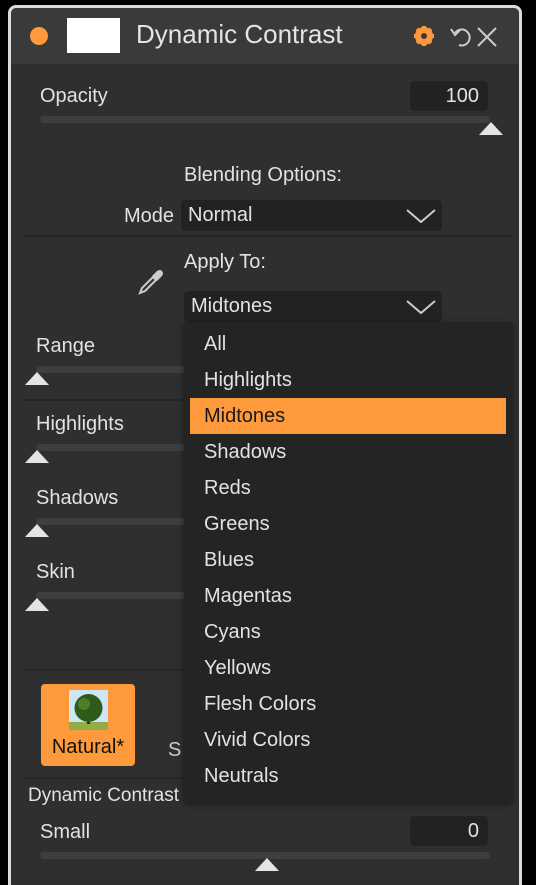 This screenshot has width=536, height=885. Describe the element at coordinates (348, 452) in the screenshot. I see `menu-item-shadows: Shadows` at that location.